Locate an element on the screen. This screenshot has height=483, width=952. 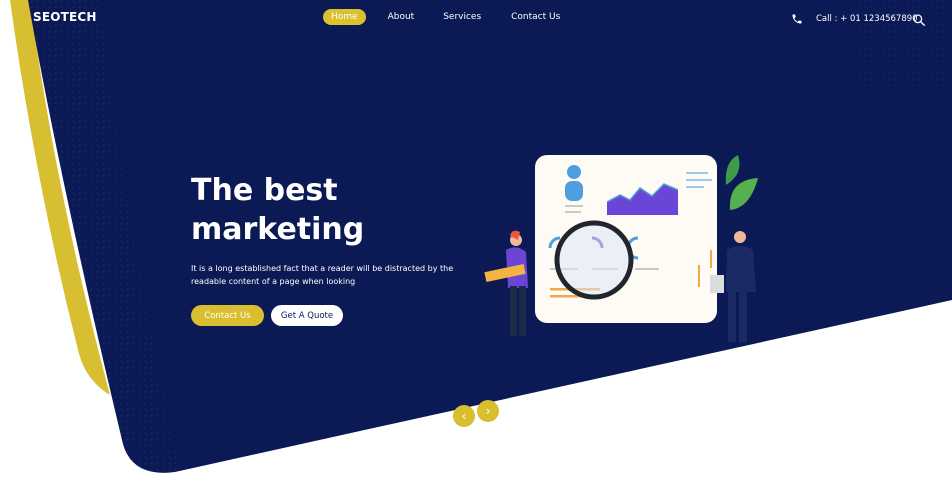
get-a-quote-button: Get A Quote is located at coordinates (307, 315).